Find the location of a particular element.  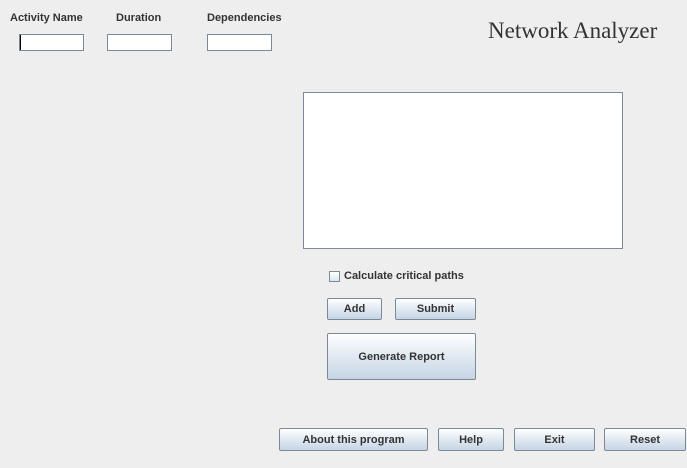

submit-button: Submit is located at coordinates (435, 309).